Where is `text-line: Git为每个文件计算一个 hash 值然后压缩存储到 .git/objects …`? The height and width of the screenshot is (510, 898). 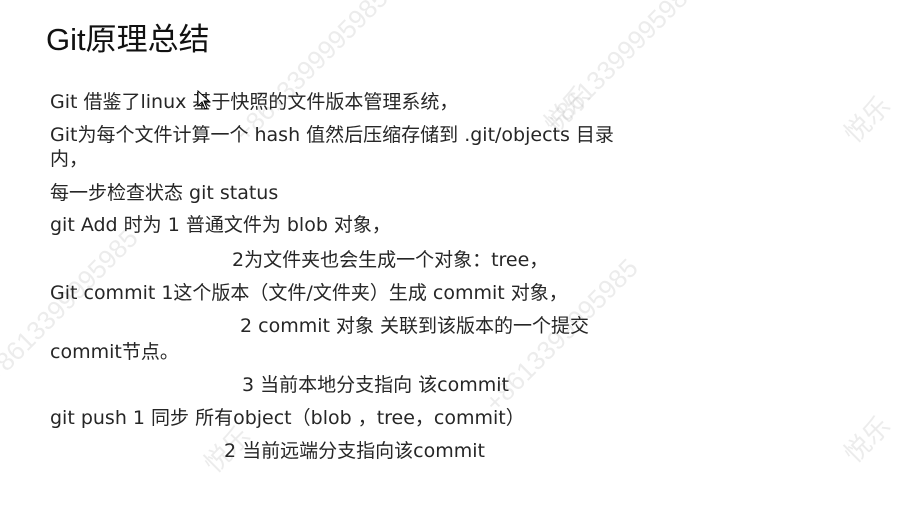
text-line: Git为每个文件计算一个 hash 值然后压缩存储到 .git/objects … is located at coordinates (332, 135).